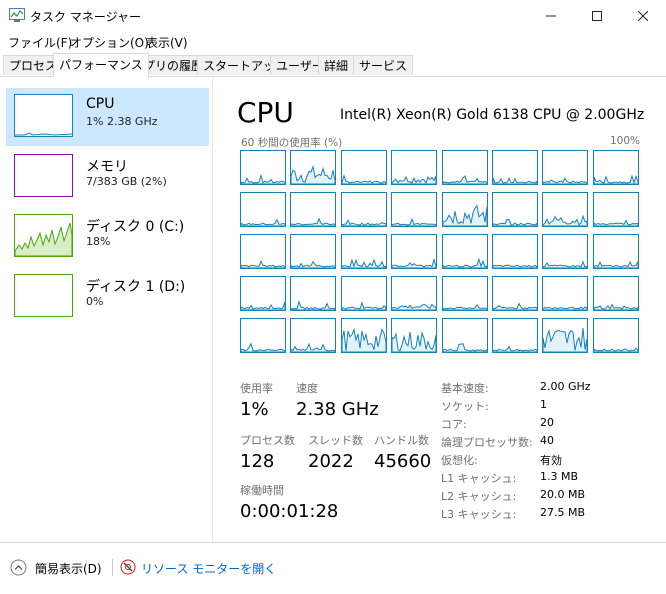 The width and height of the screenshot is (666, 594). I want to click on threads-label: スレッド数, so click(335, 440).